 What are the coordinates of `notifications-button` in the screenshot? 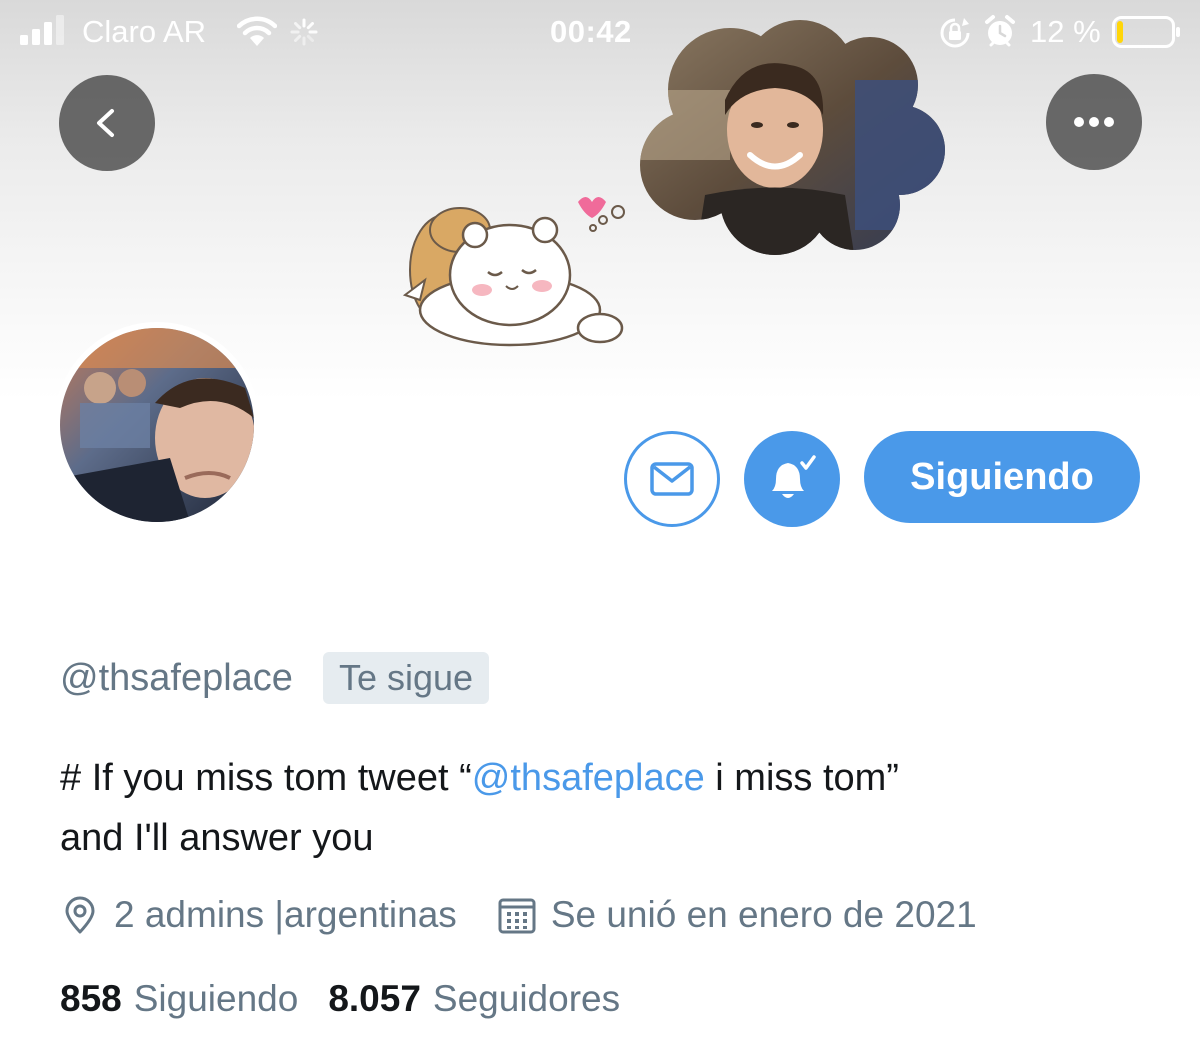 It's located at (792, 479).